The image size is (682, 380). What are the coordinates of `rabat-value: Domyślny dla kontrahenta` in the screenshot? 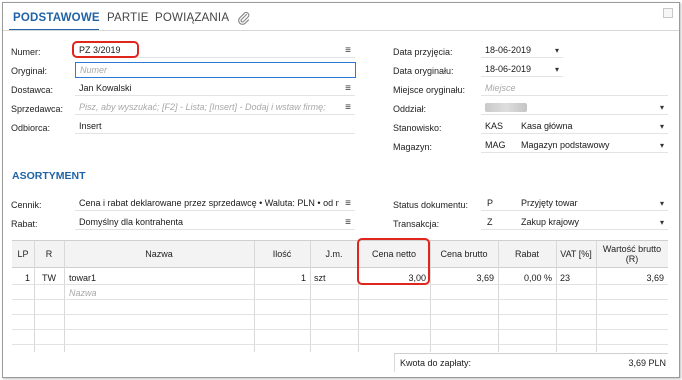 It's located at (131, 222).